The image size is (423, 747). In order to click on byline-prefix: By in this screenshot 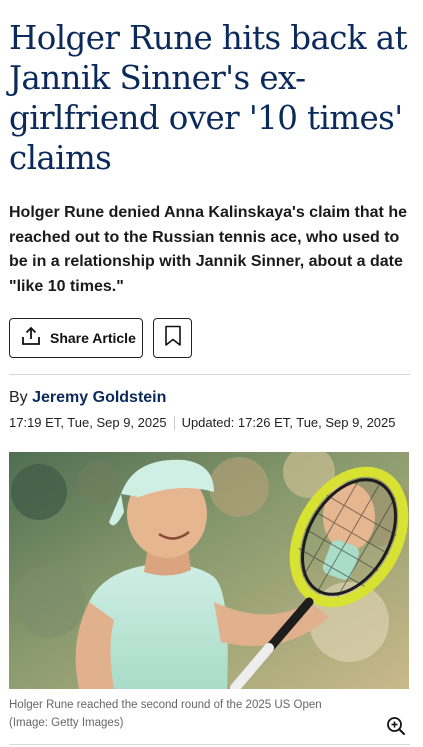, I will do `click(18, 397)`.